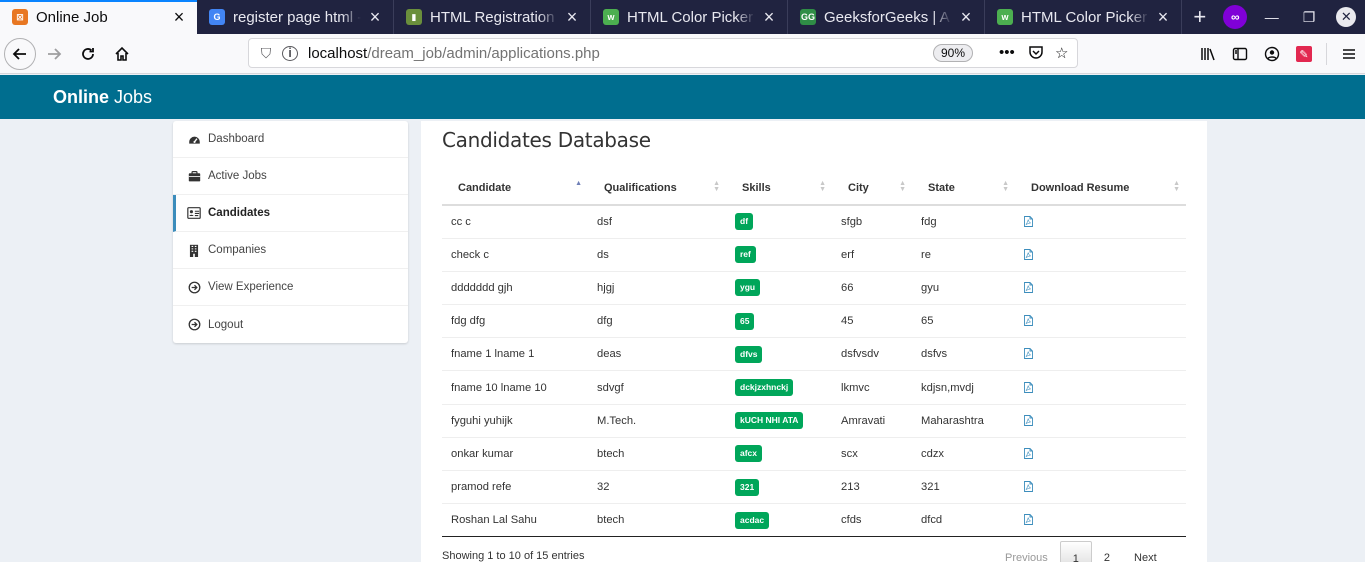 The height and width of the screenshot is (562, 1365). I want to click on cell-state: re, so click(963, 254).